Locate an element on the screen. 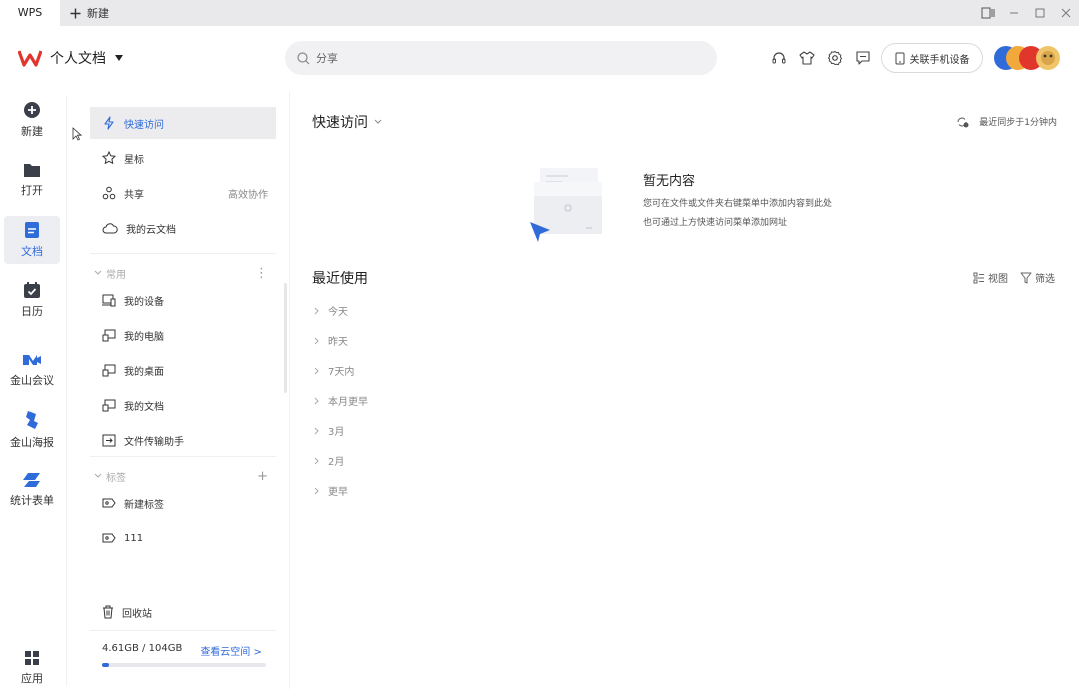 The height and width of the screenshot is (692, 1079). device-icon is located at coordinates (109, 300).